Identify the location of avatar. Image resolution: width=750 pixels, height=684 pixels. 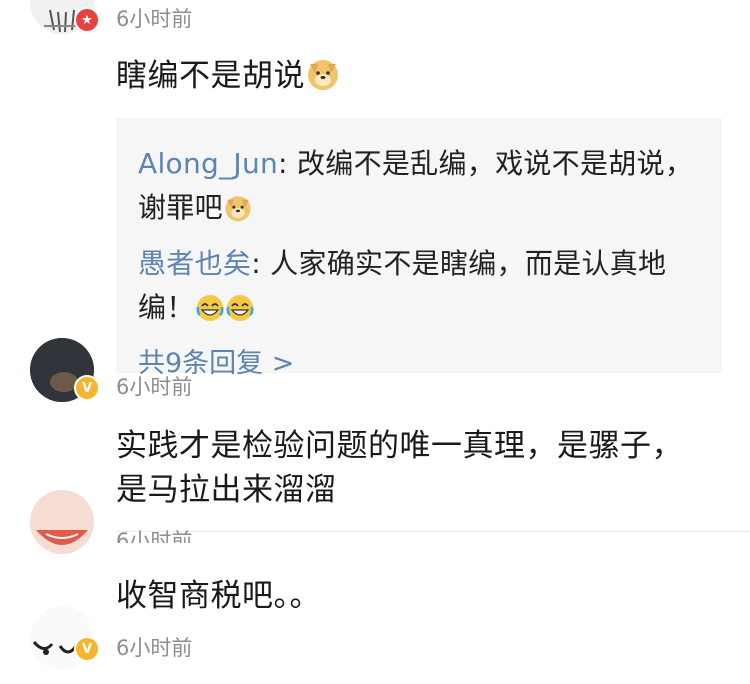
(62, 522).